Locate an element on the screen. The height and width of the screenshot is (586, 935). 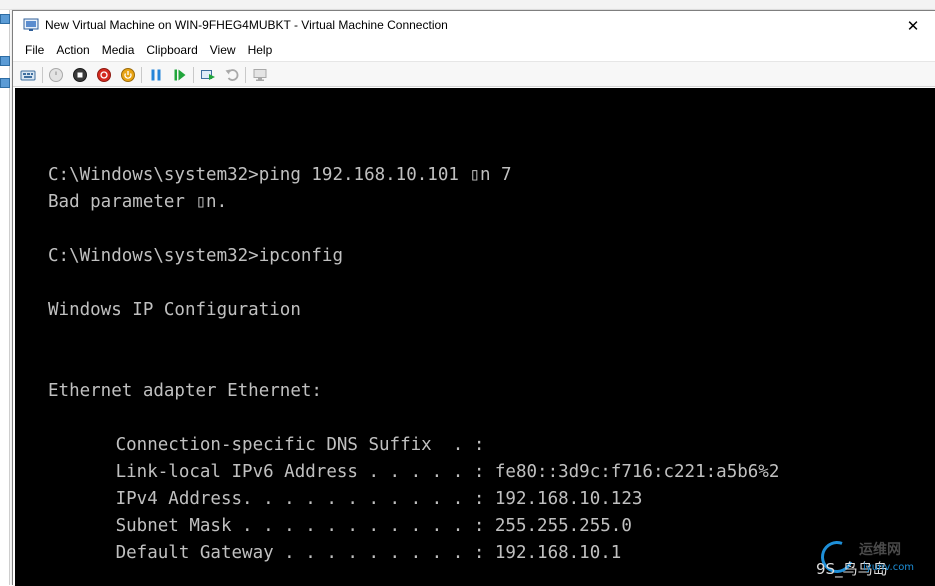
menu-help: Help is located at coordinates (260, 50).